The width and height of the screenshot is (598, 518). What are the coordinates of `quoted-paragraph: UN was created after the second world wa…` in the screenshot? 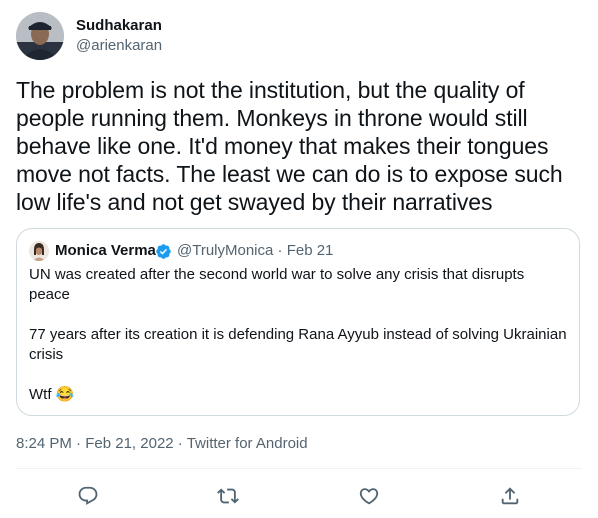 It's located at (277, 284).